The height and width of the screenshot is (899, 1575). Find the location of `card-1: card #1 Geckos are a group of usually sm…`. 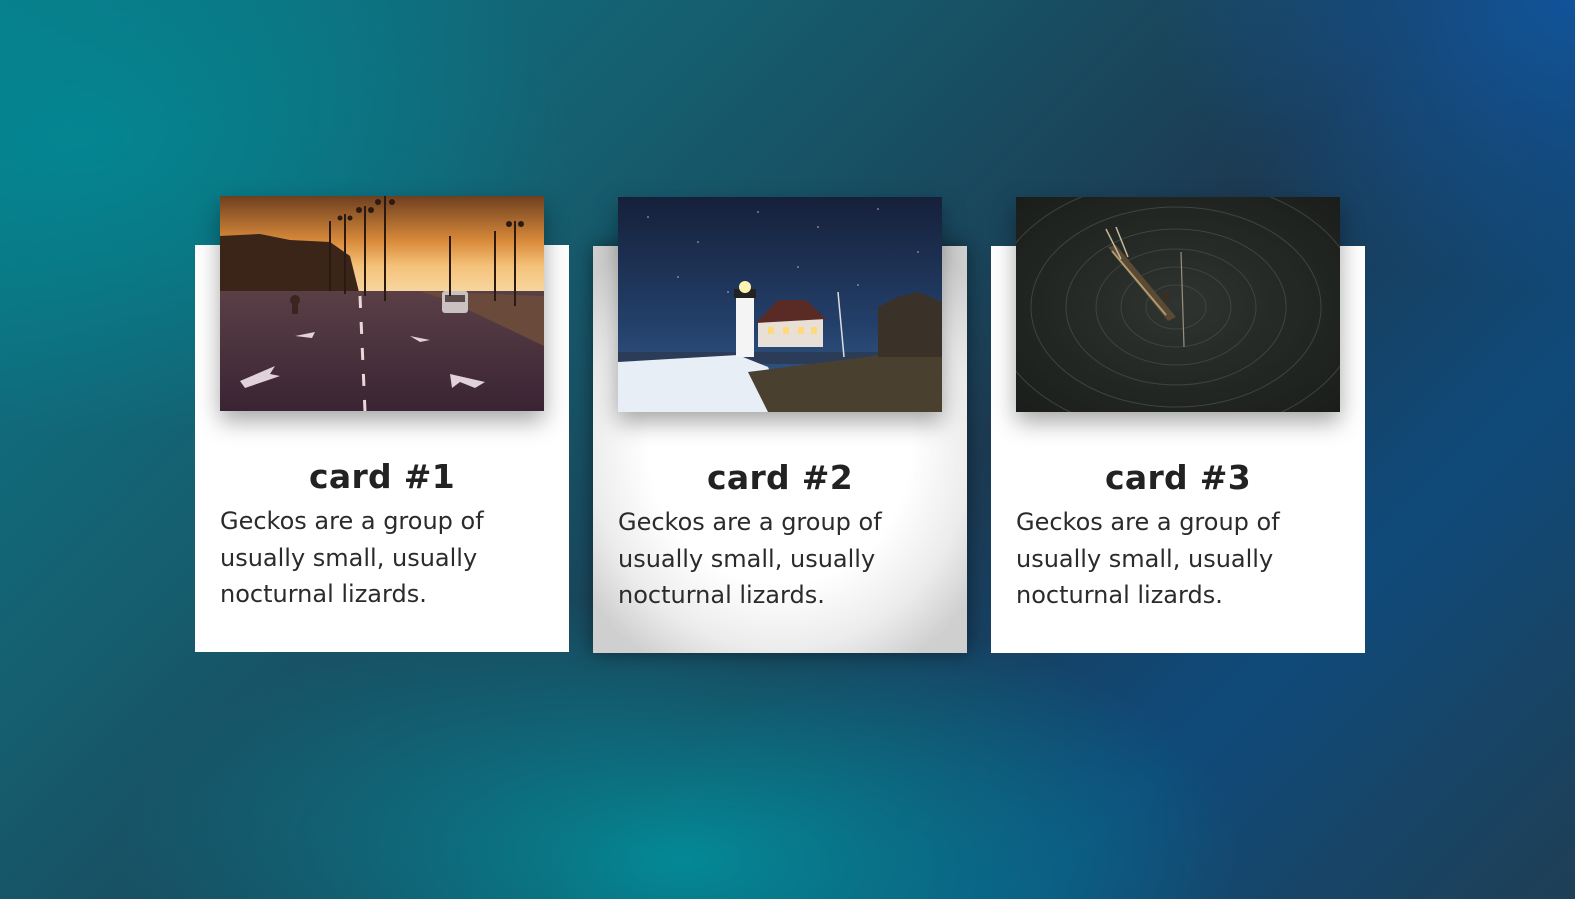

card-1: card #1 Geckos are a group of usually sm… is located at coordinates (382, 424).